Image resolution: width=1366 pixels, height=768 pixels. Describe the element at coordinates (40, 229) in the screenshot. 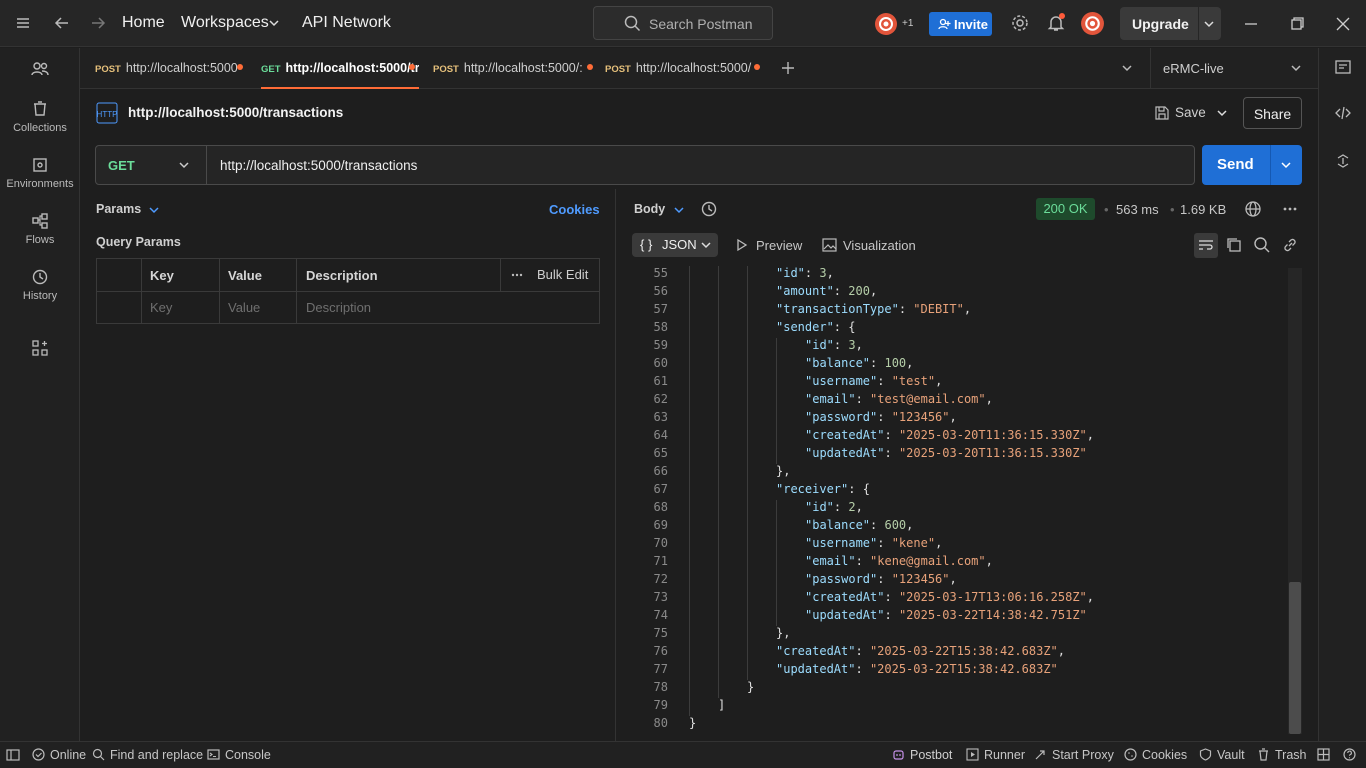

I see `sidebar-item-flows: Flows` at that location.